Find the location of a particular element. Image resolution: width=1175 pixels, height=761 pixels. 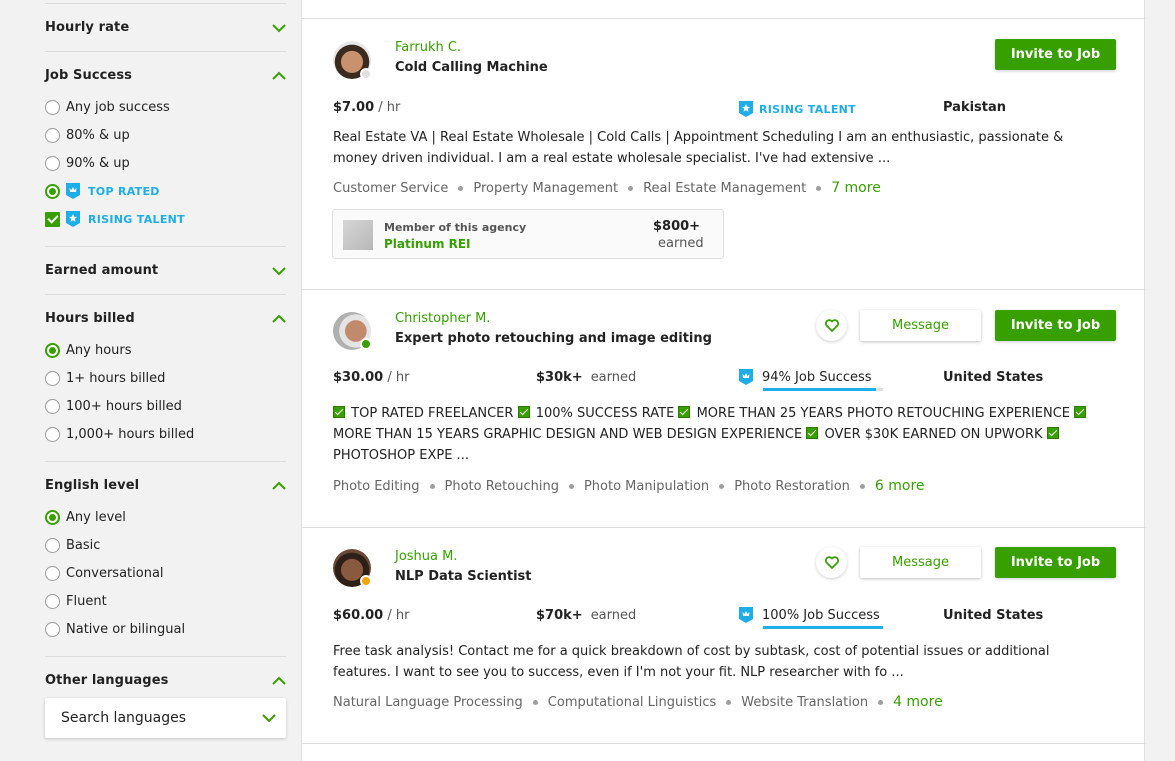

more-skills-link: 7 more is located at coordinates (856, 188).